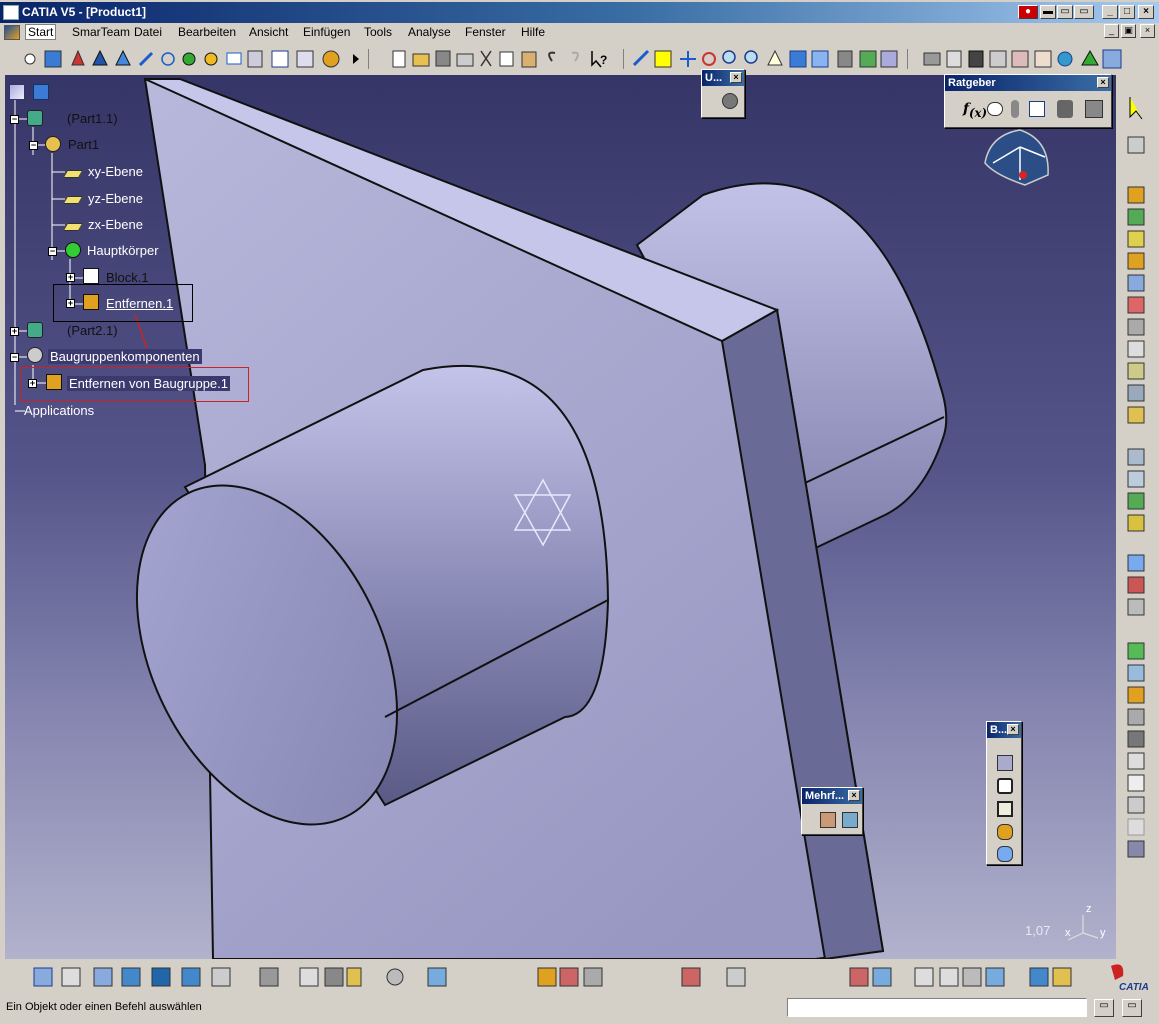  Describe the element at coordinates (14, 119) in the screenshot. I see `tree-expander-part1-1: −` at that location.